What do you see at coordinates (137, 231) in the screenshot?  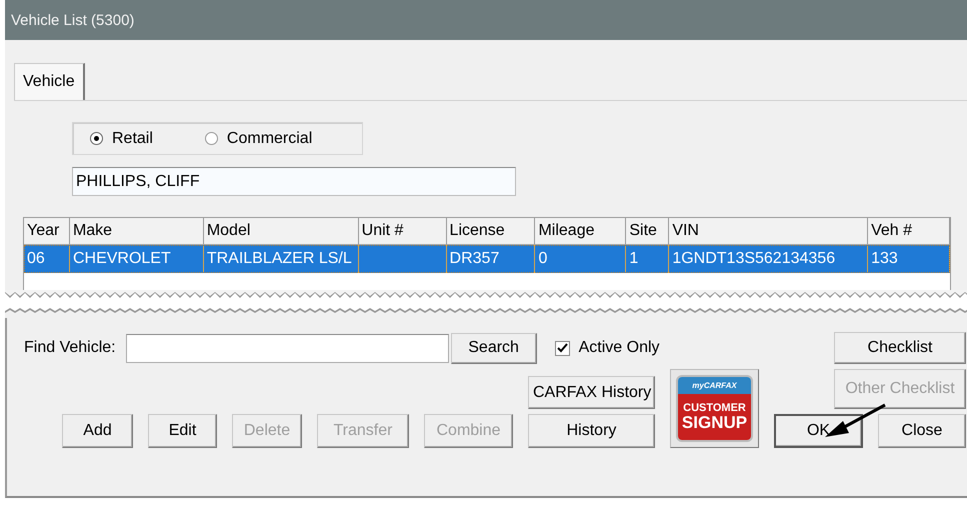 I see `column-header: Make` at bounding box center [137, 231].